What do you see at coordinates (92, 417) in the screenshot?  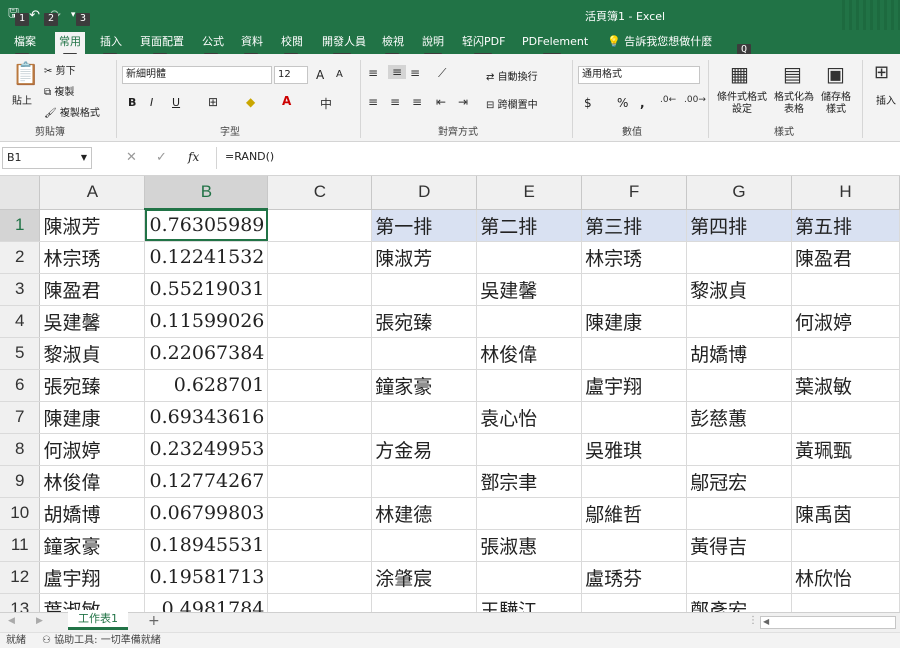 I see `cell: 陳建康` at bounding box center [92, 417].